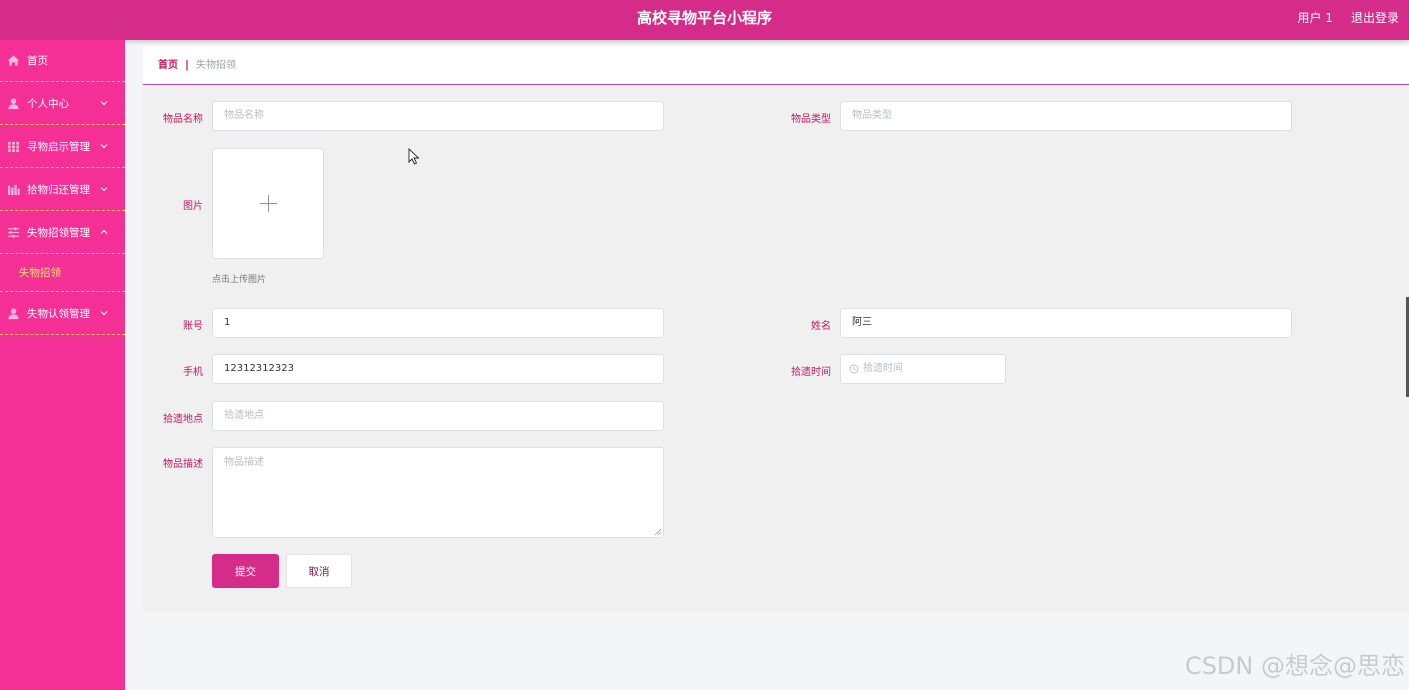 Image resolution: width=1409 pixels, height=690 pixels. What do you see at coordinates (183, 419) in the screenshot?
I see `pickup-place-label: 拾遗地点` at bounding box center [183, 419].